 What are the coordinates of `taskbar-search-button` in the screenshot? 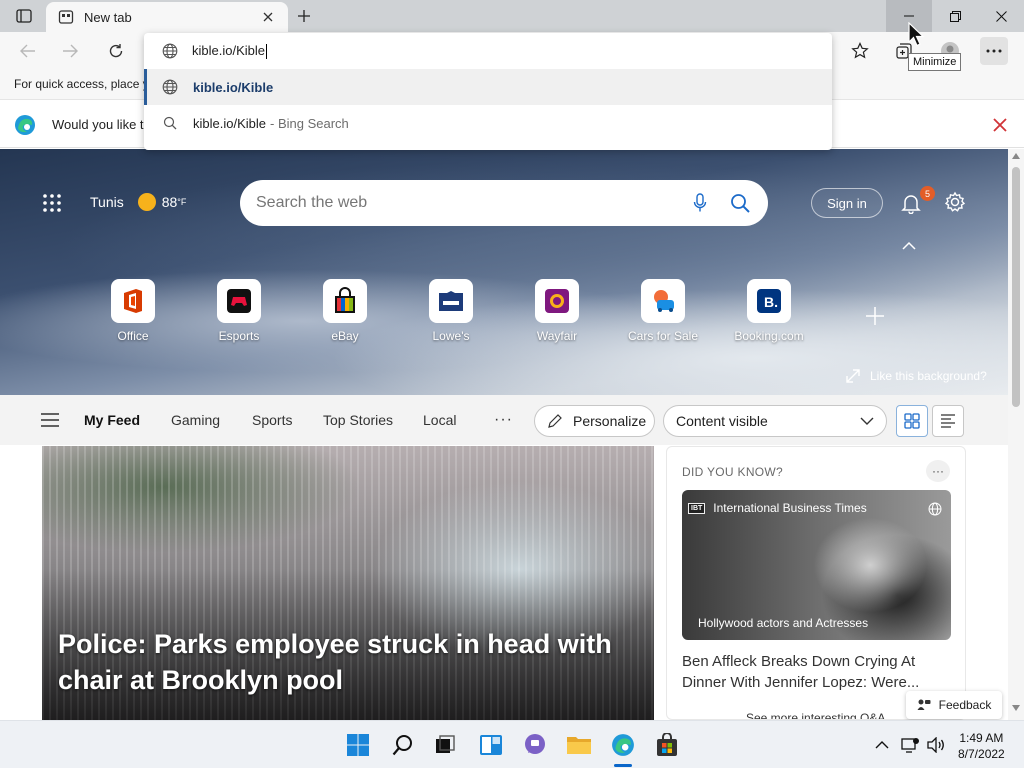 It's located at (403, 745).